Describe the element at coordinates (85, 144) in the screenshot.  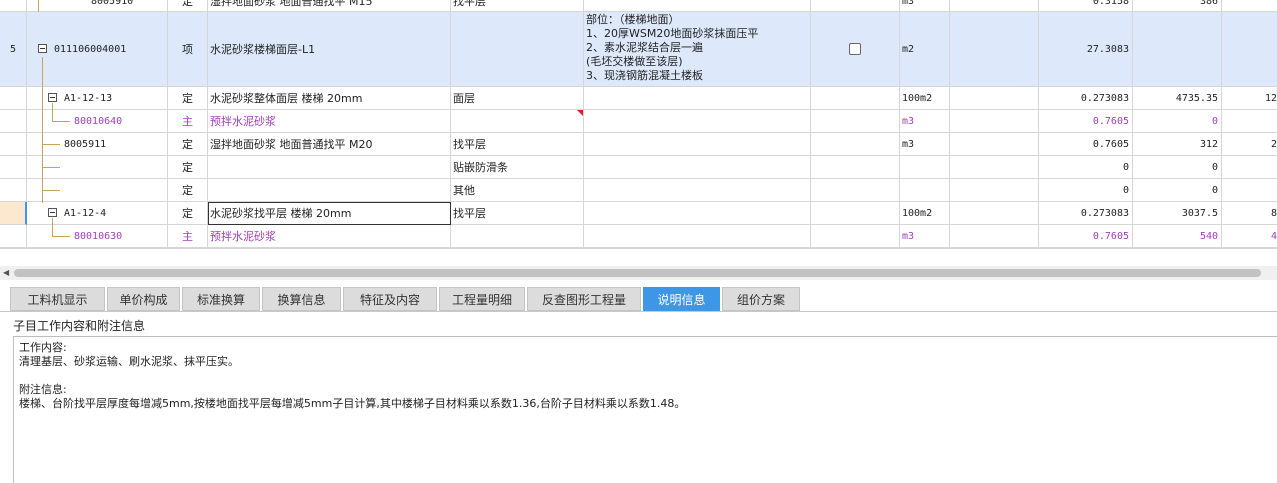
I see `code-text: 8005911` at that location.